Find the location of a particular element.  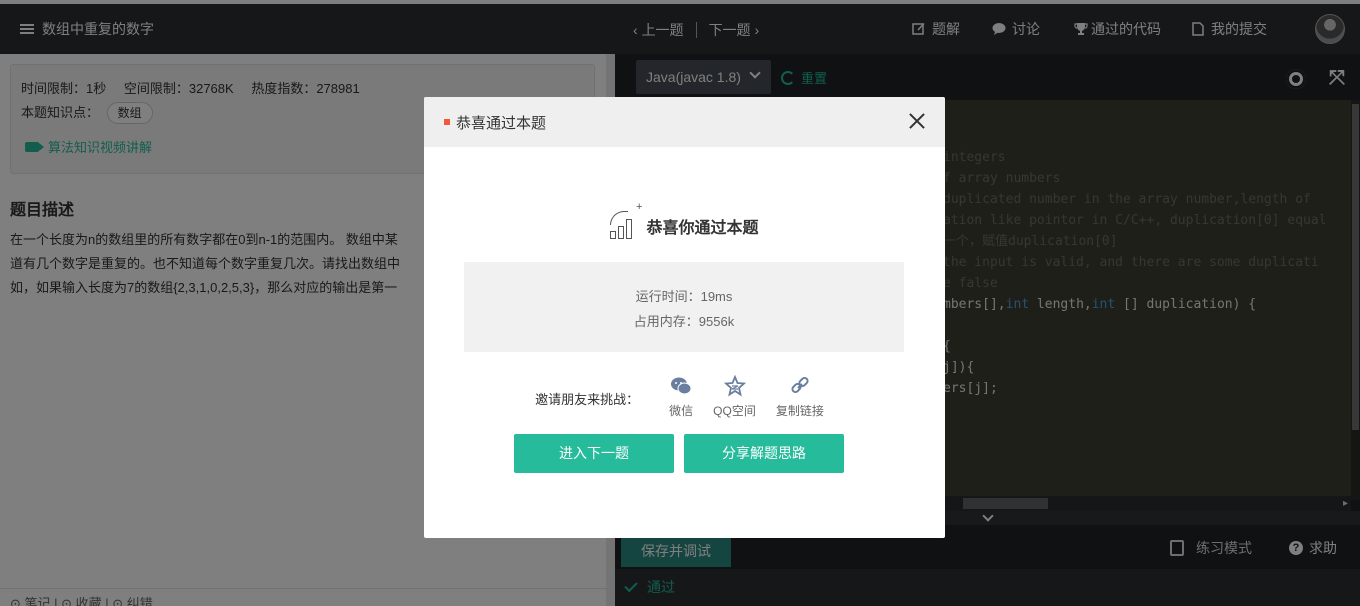

wechat-icon is located at coordinates (681, 386).